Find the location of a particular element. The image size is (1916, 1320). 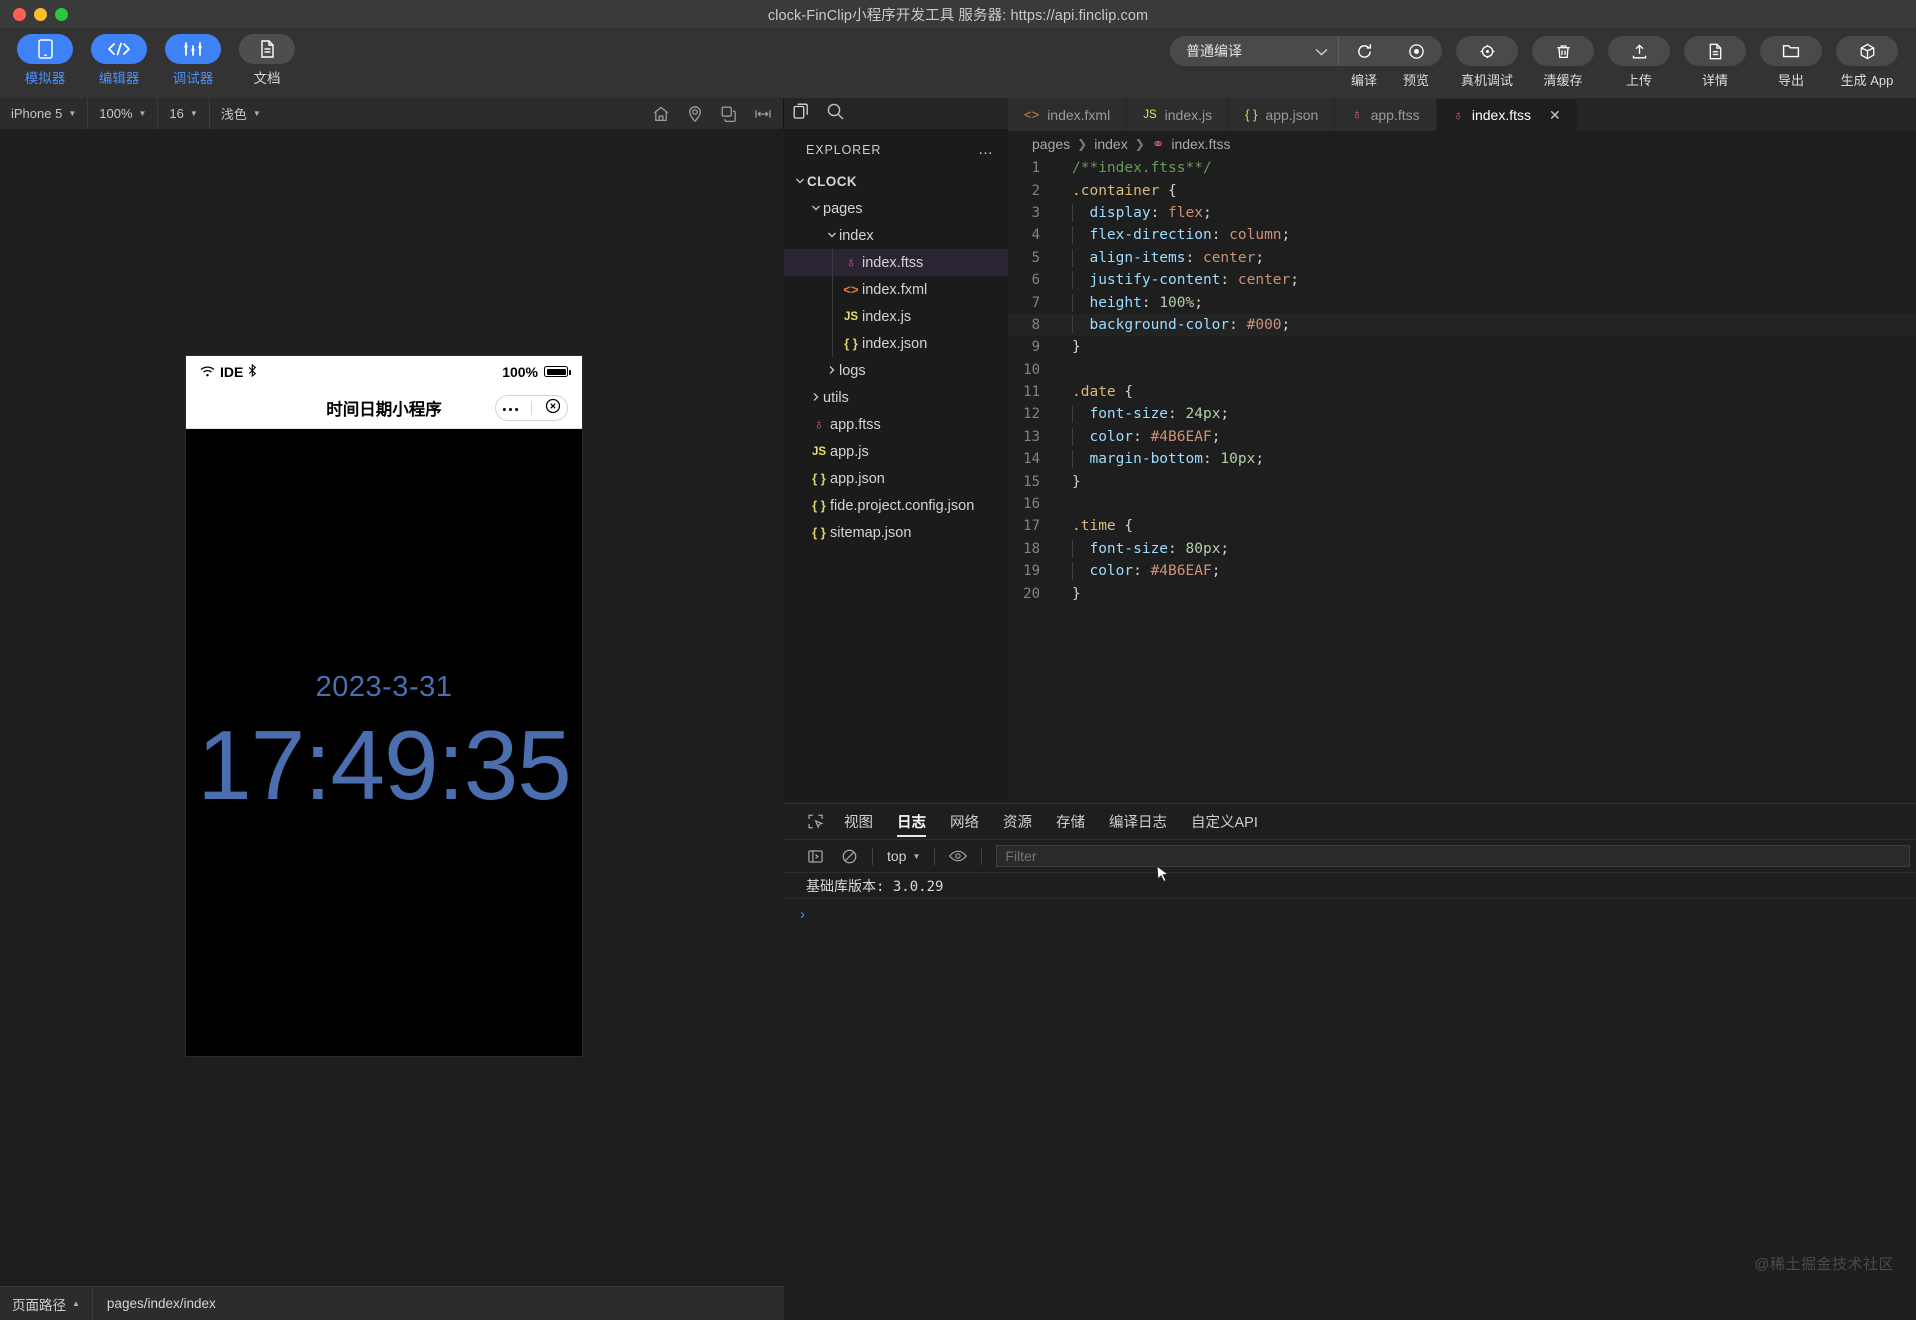

console-tab-3: 资源 is located at coordinates (1017, 822).